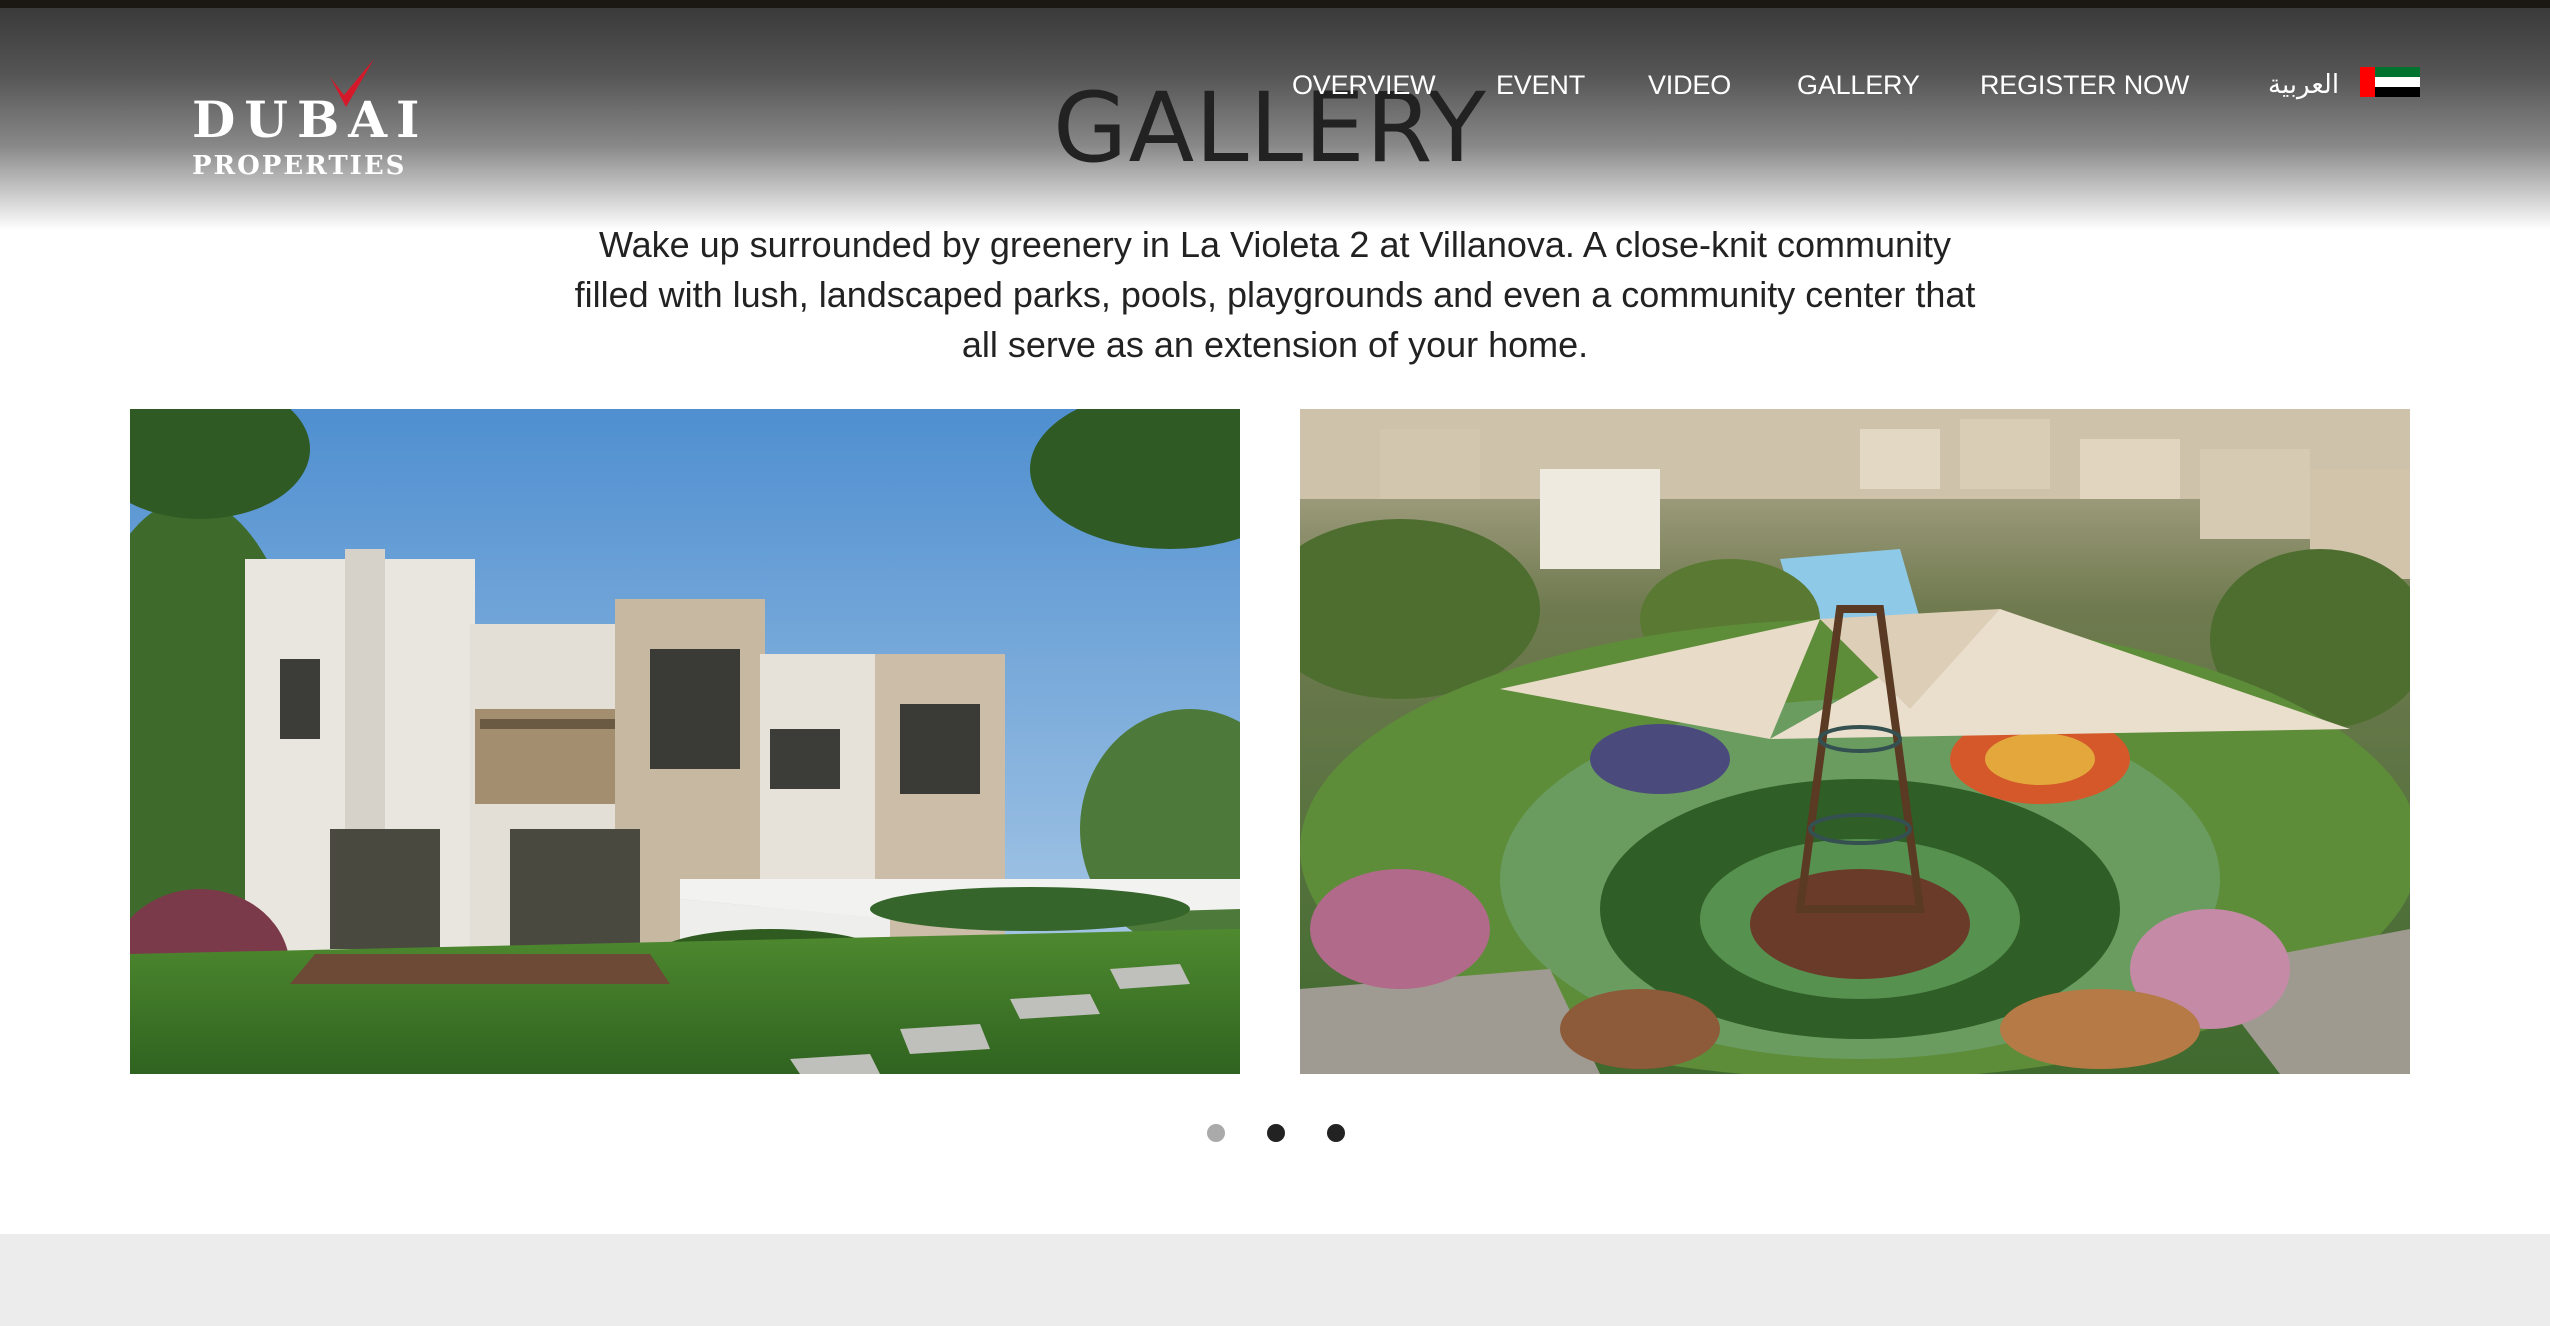 This screenshot has width=2550, height=1326. I want to click on nav-video: VIDEO, so click(1689, 85).